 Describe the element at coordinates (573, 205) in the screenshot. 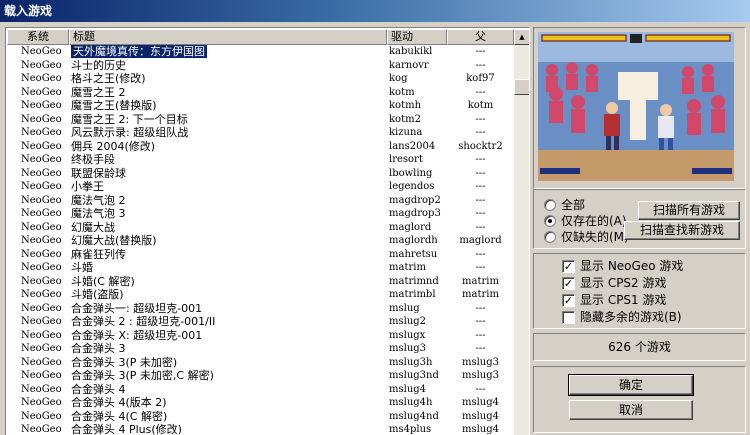

I see `radio-all-label: 全部` at that location.